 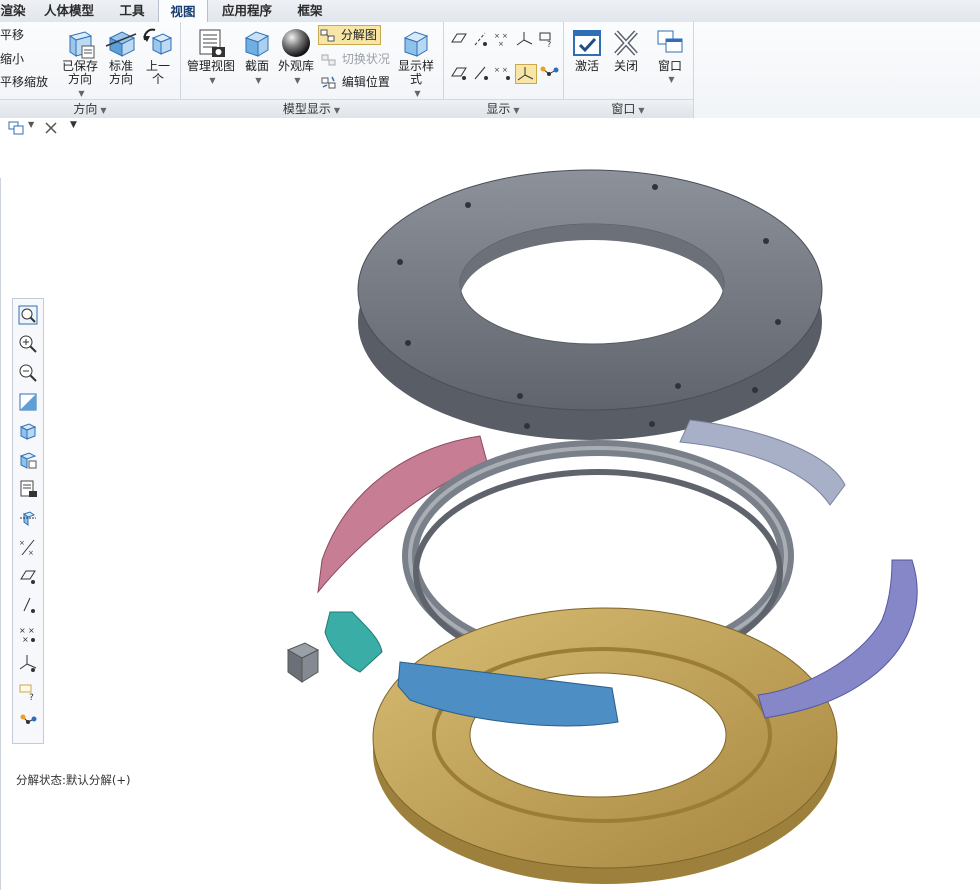 I want to click on tab-applications: 应用程序, so click(x=247, y=11).